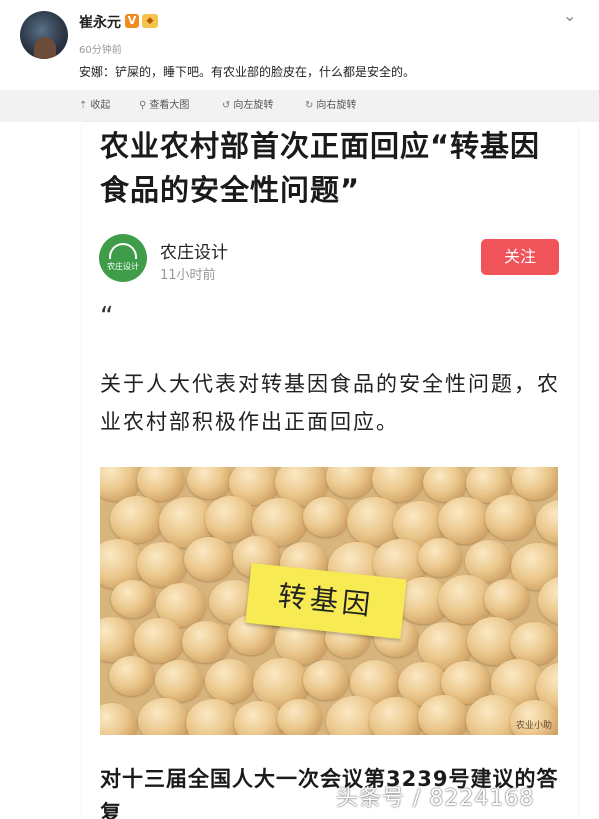 The image size is (599, 819). I want to click on view-large-button: ⚲ 查看大图, so click(164, 103).